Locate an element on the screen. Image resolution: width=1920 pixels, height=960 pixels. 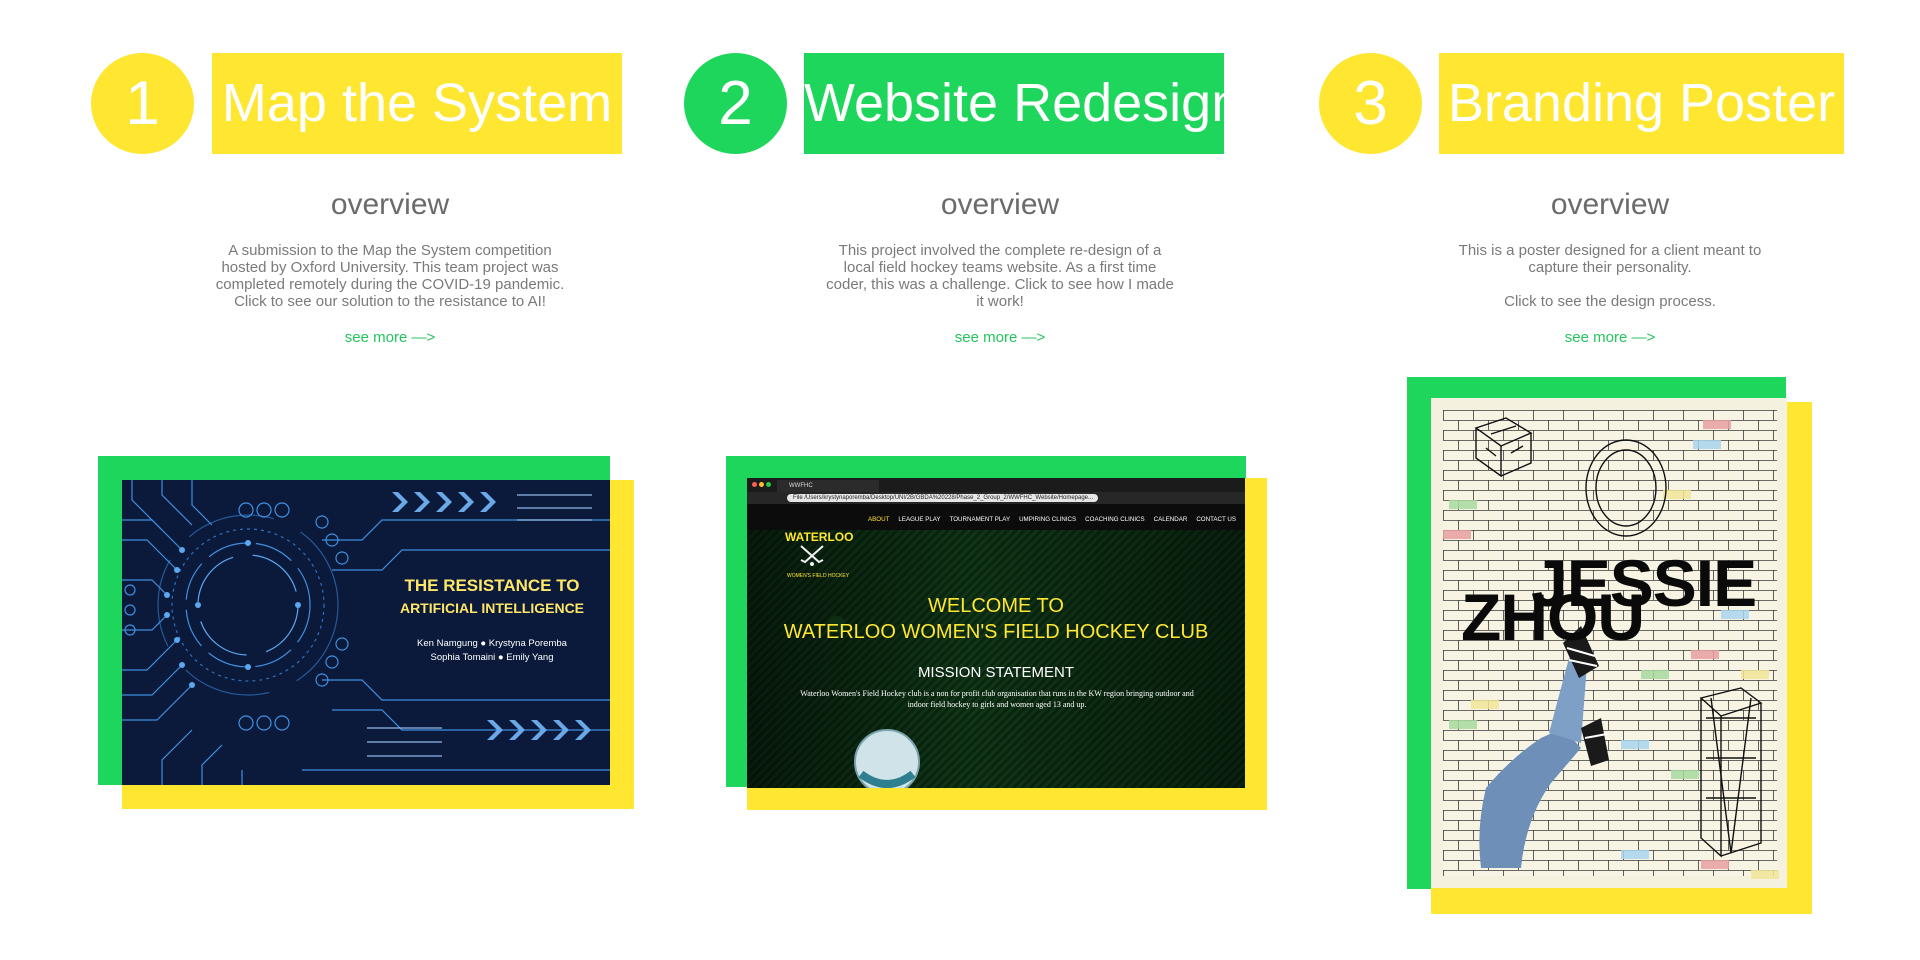
poster-name-last: ZHOU is located at coordinates (1553, 617).